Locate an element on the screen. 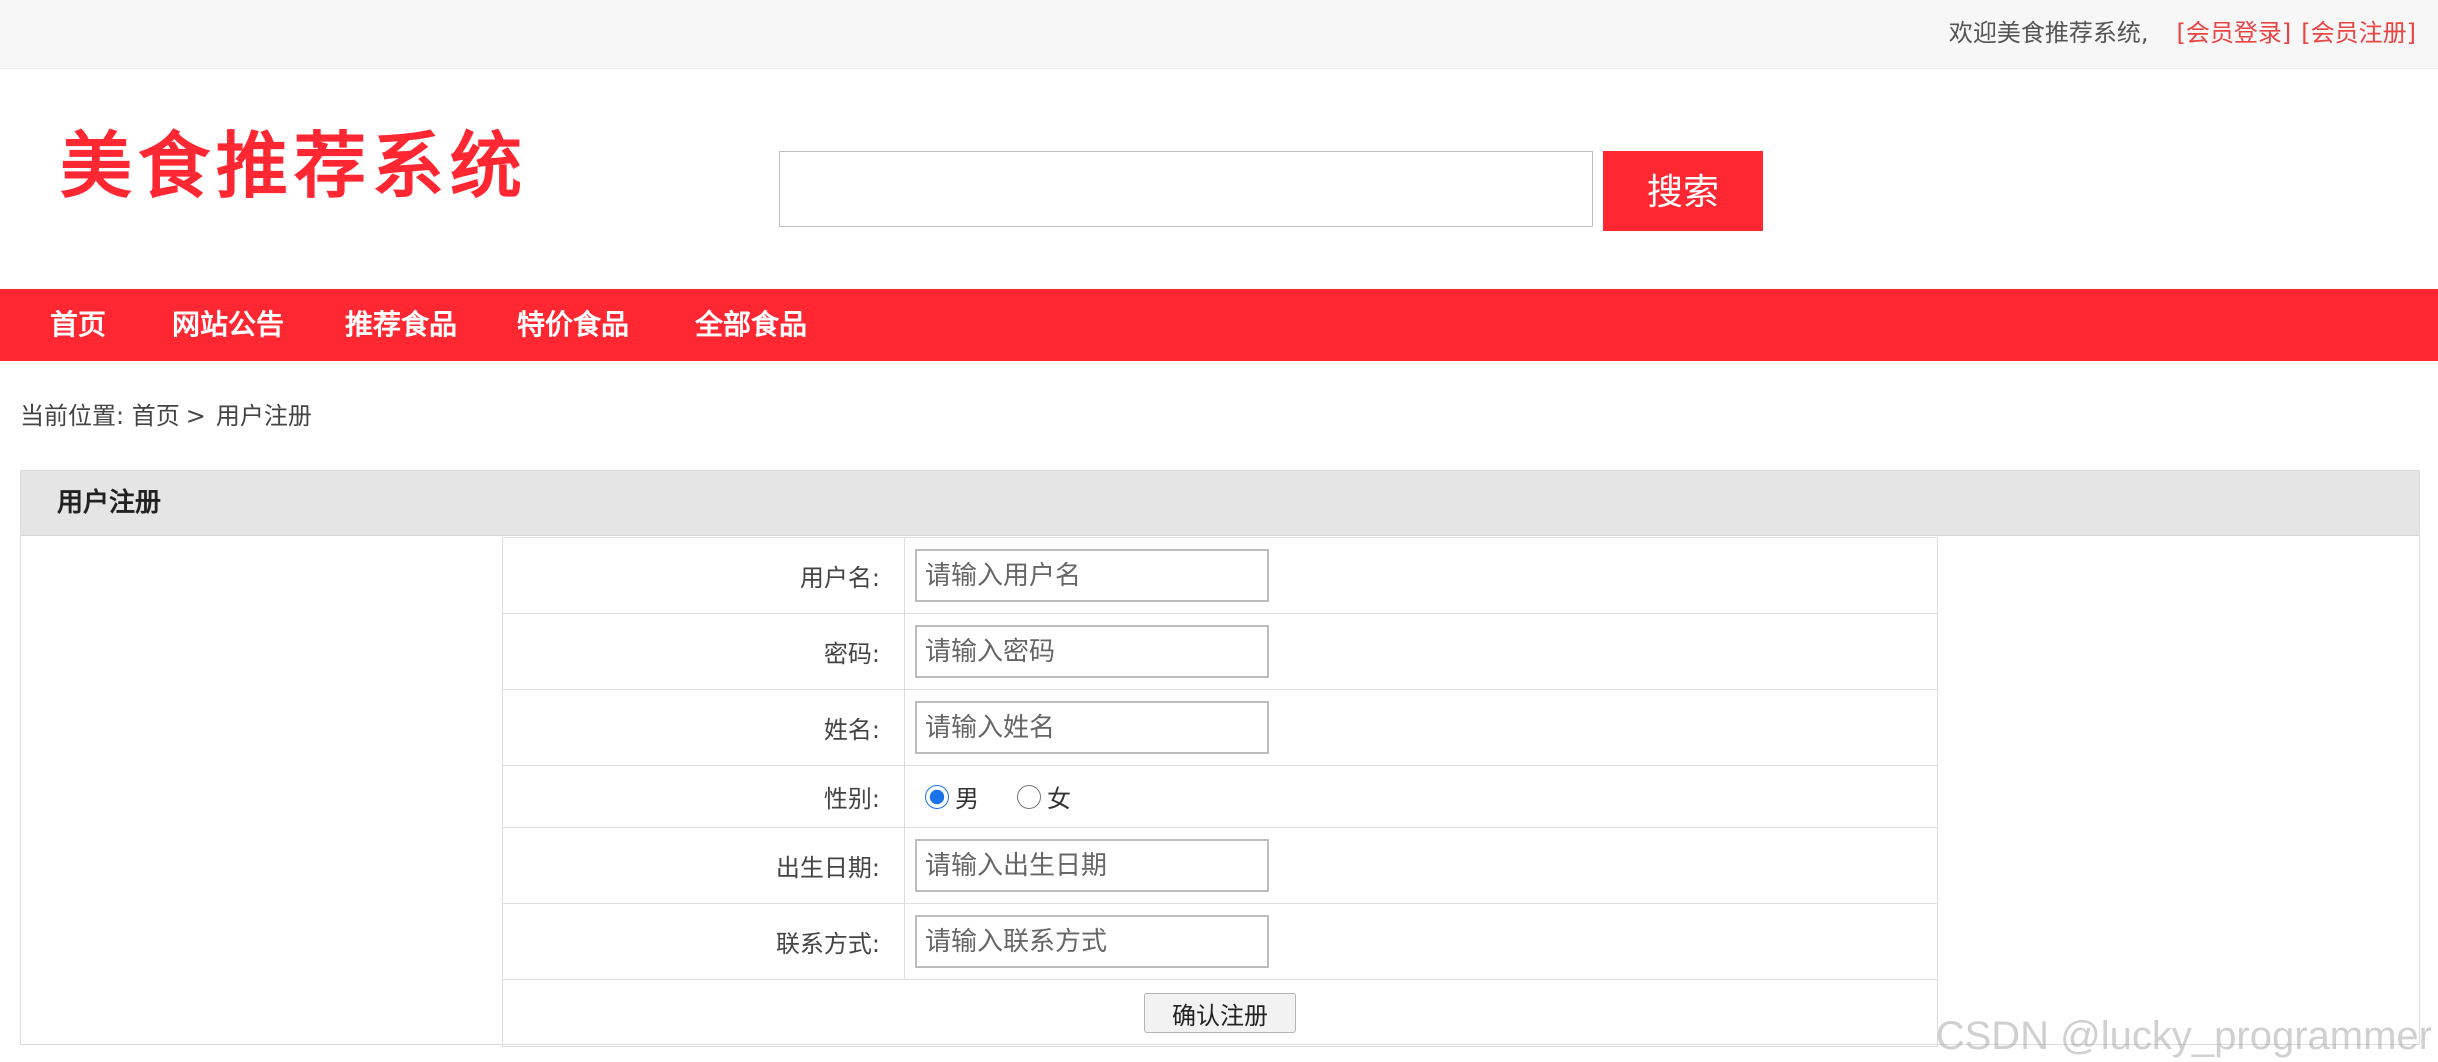  gender-label: 性别: is located at coordinates (703, 796).